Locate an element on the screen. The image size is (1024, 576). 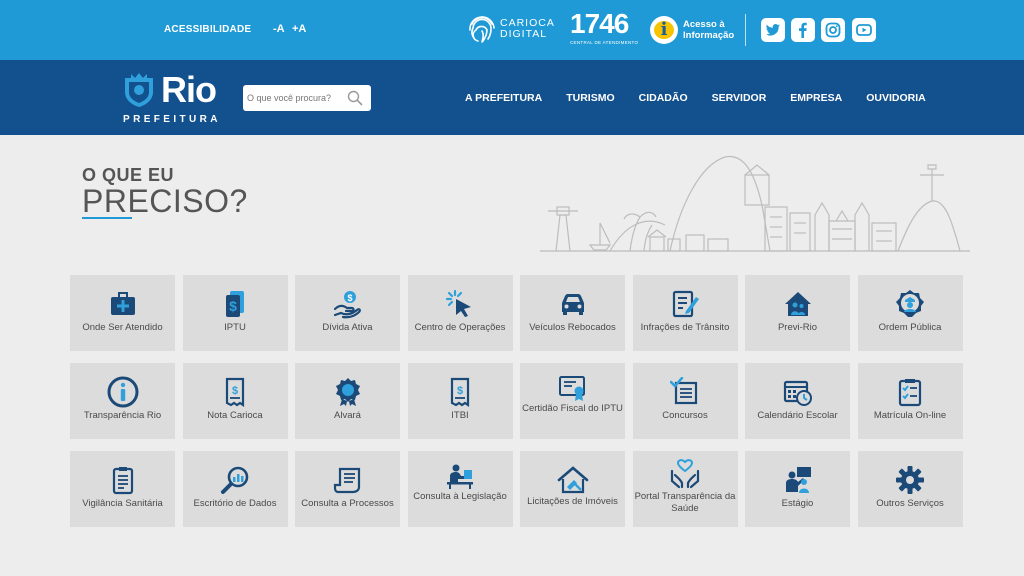
youtube-icon is located at coordinates (864, 30).